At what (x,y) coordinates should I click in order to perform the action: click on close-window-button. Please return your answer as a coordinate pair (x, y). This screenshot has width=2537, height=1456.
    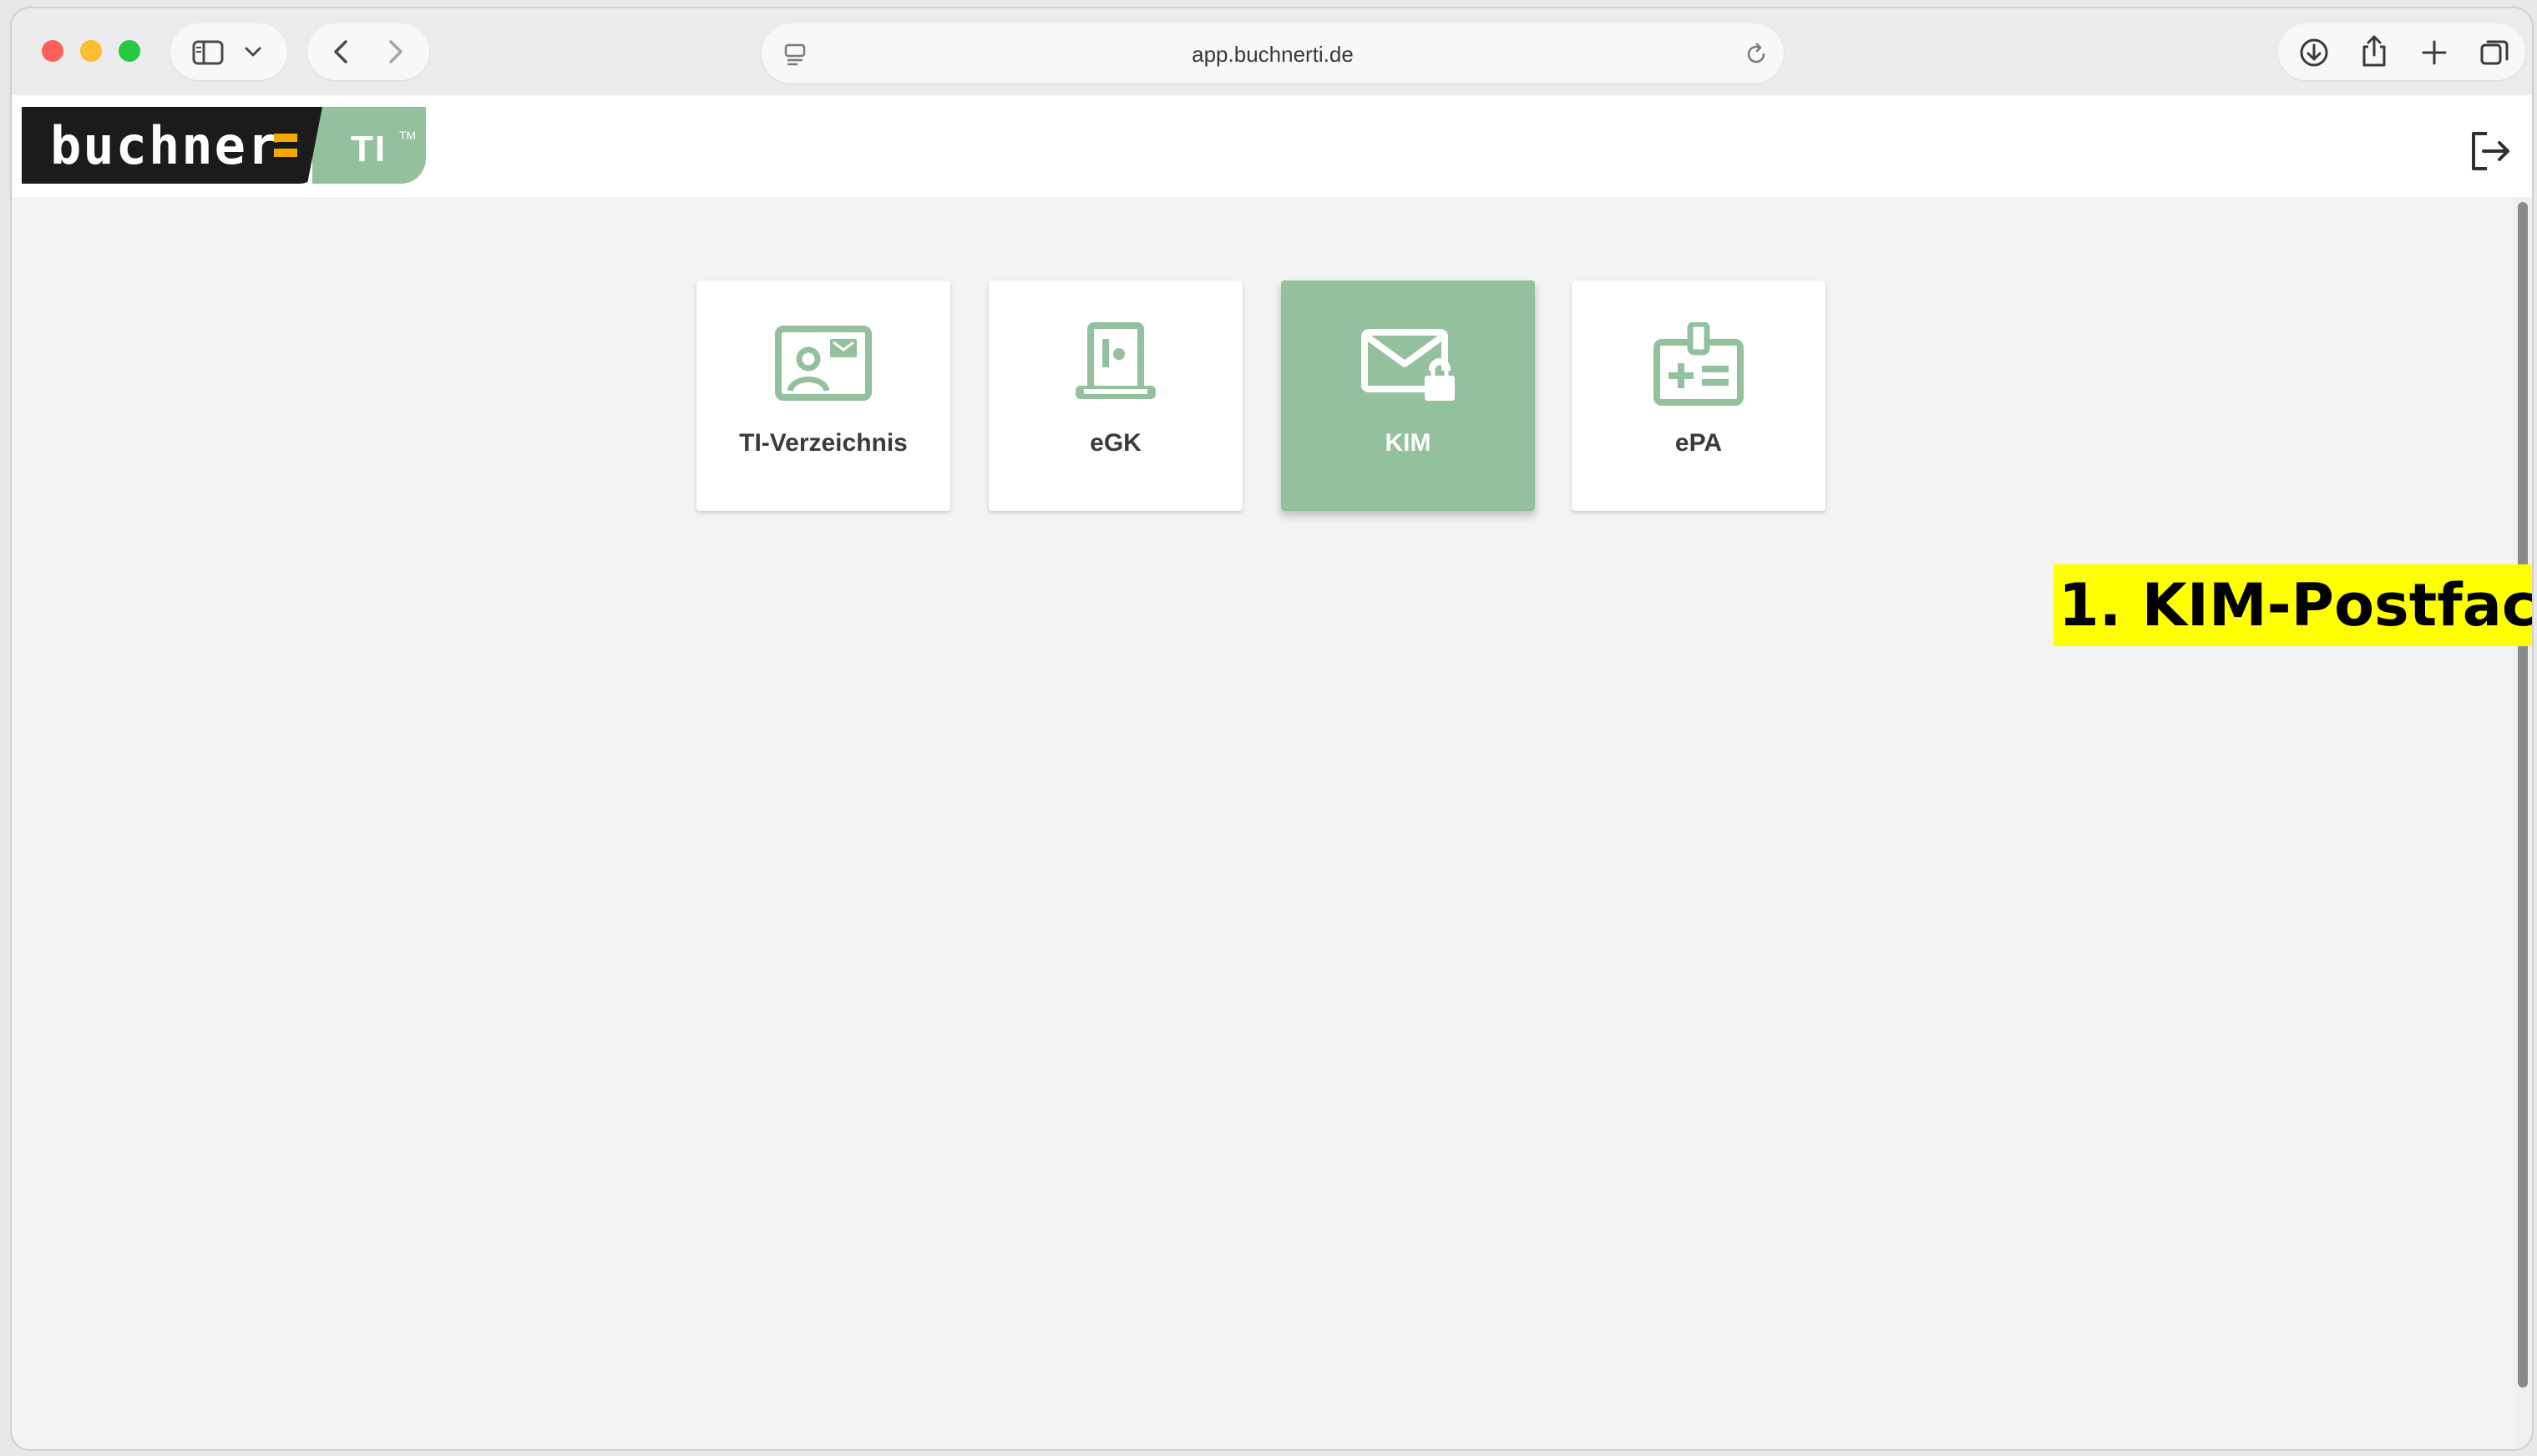
    Looking at the image, I should click on (53, 51).